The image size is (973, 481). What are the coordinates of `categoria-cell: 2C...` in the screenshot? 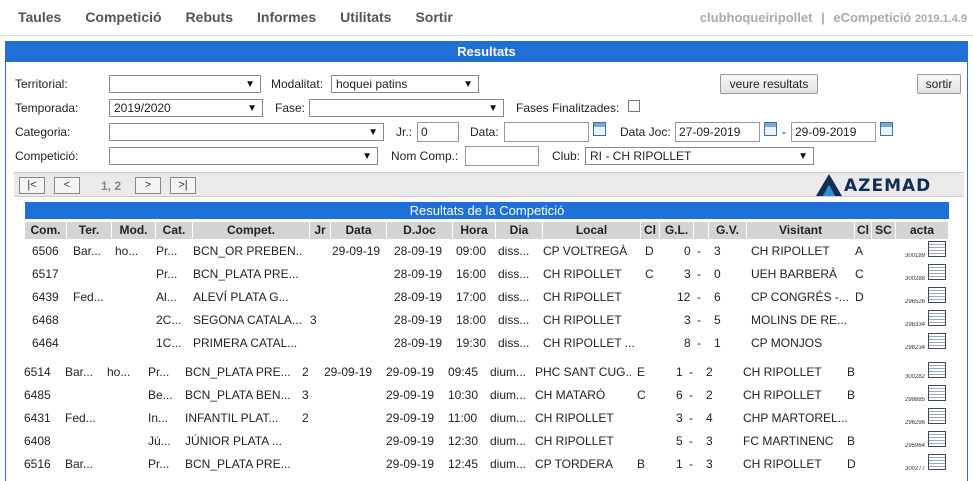 It's located at (169, 320).